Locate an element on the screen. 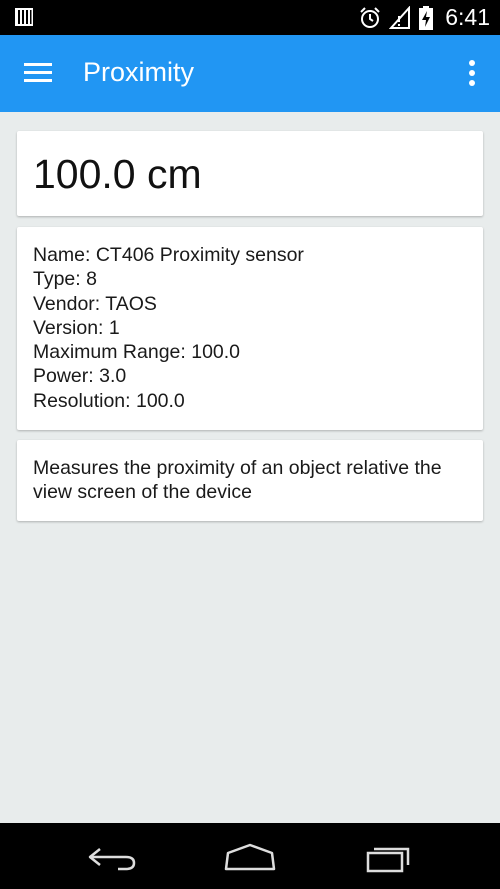 This screenshot has width=500, height=889. reading-card: 100.0 cm is located at coordinates (250, 173).